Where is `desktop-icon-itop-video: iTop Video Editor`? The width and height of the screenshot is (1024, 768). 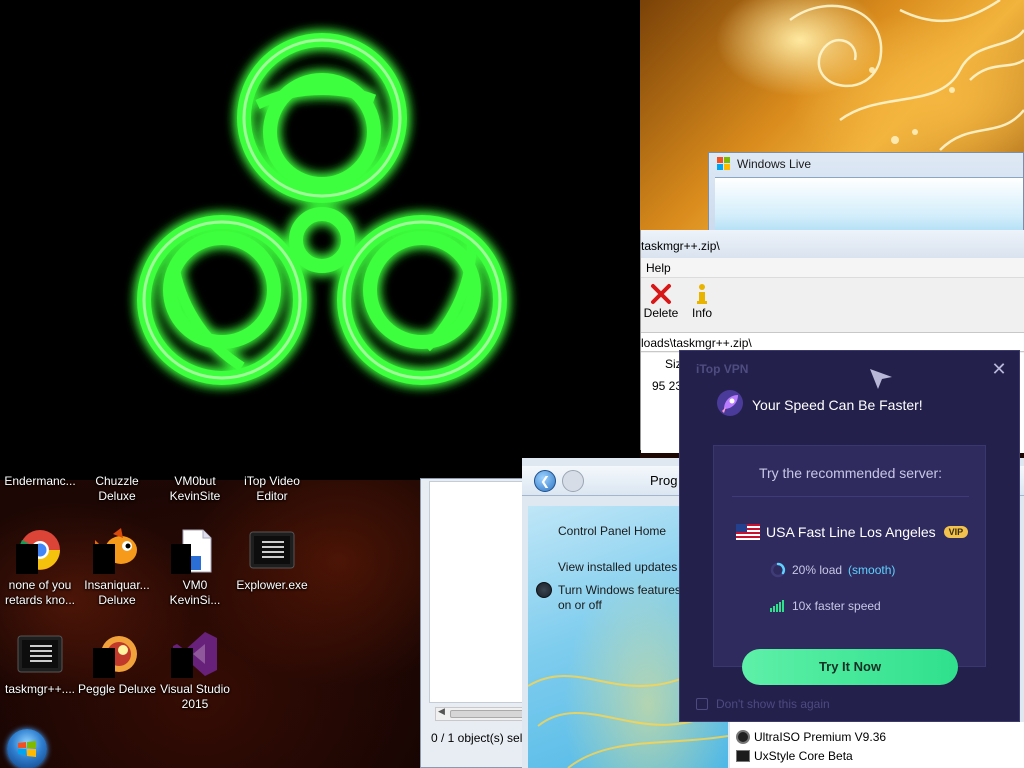
desktop-icon-itop-video: iTop Video Editor is located at coordinates (272, 489).